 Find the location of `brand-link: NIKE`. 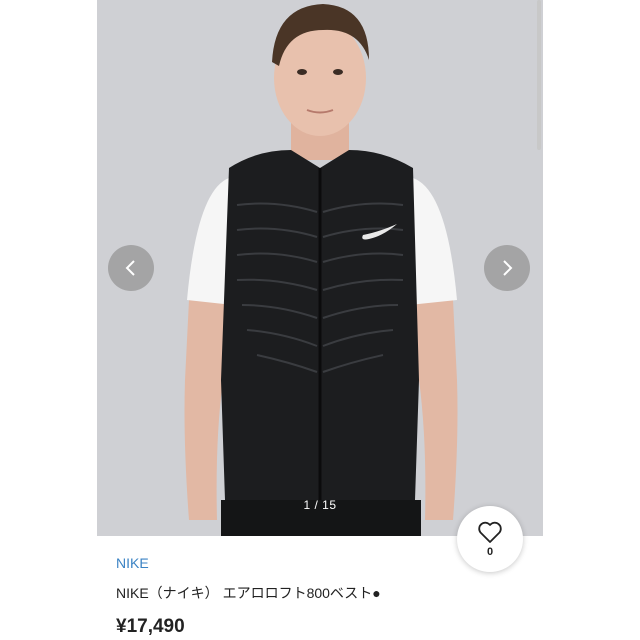

brand-link: NIKE is located at coordinates (132, 563).